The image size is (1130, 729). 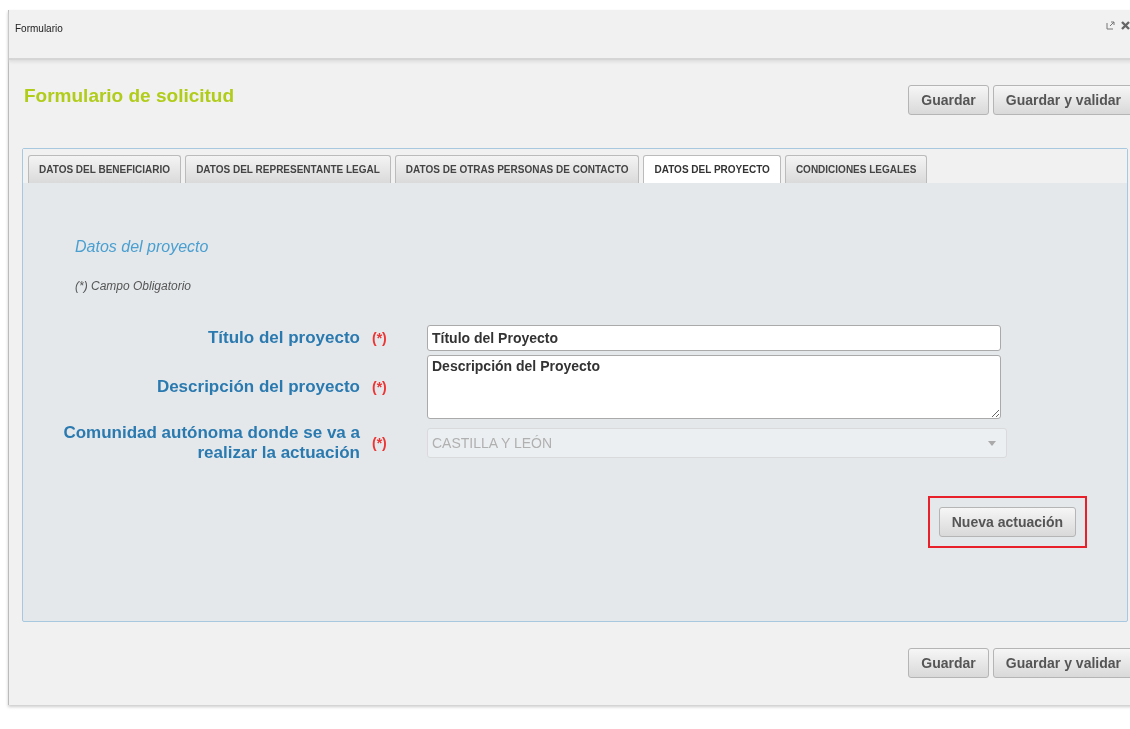 I want to click on tab: DATOS DEL BENEFICIARIO, so click(x=105, y=169).